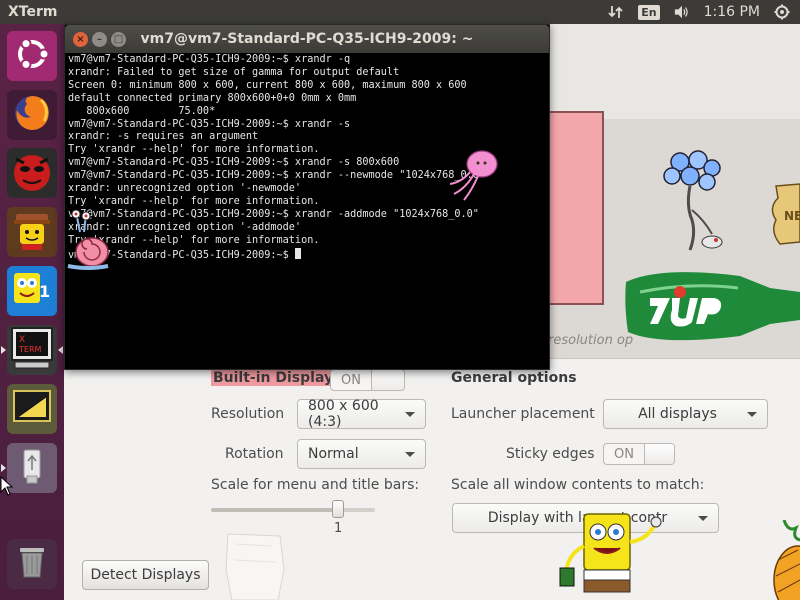 This screenshot has width=800, height=600. Describe the element at coordinates (578, 485) in the screenshot. I see `scale-all-label: Scale all window contents to match:` at that location.